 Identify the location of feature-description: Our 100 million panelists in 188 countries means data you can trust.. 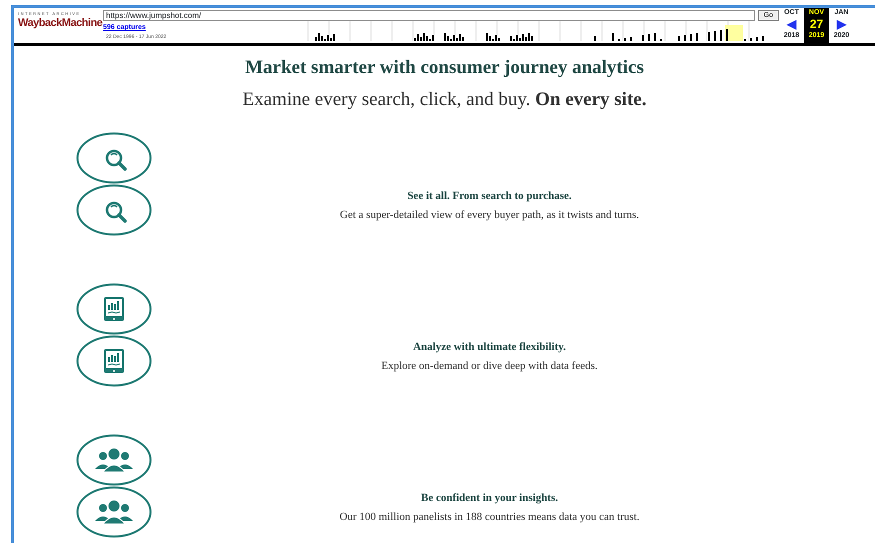
(489, 517).